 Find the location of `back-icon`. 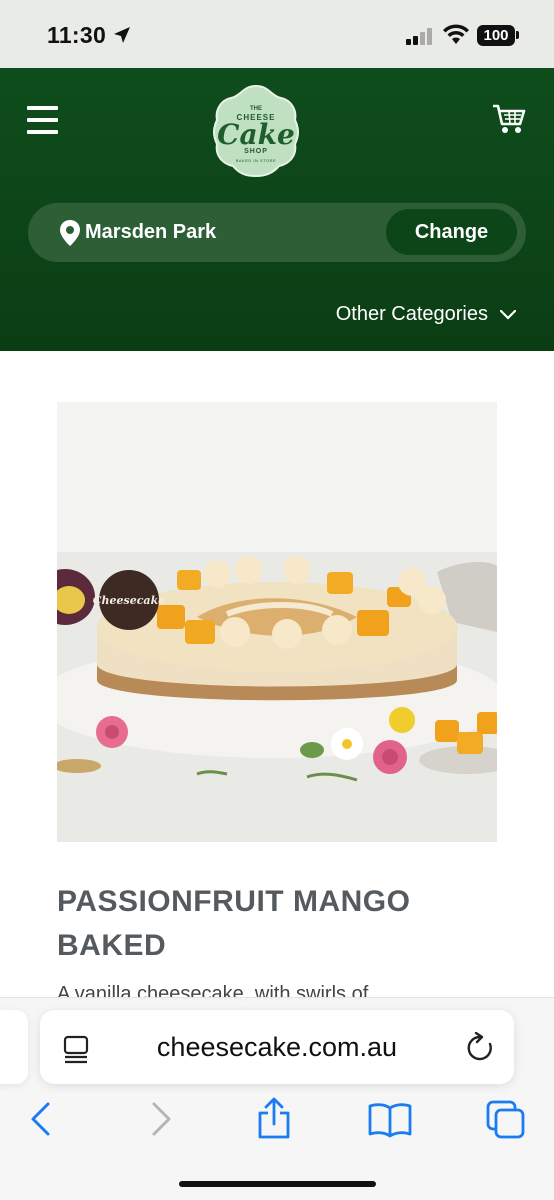

back-icon is located at coordinates (41, 1119).